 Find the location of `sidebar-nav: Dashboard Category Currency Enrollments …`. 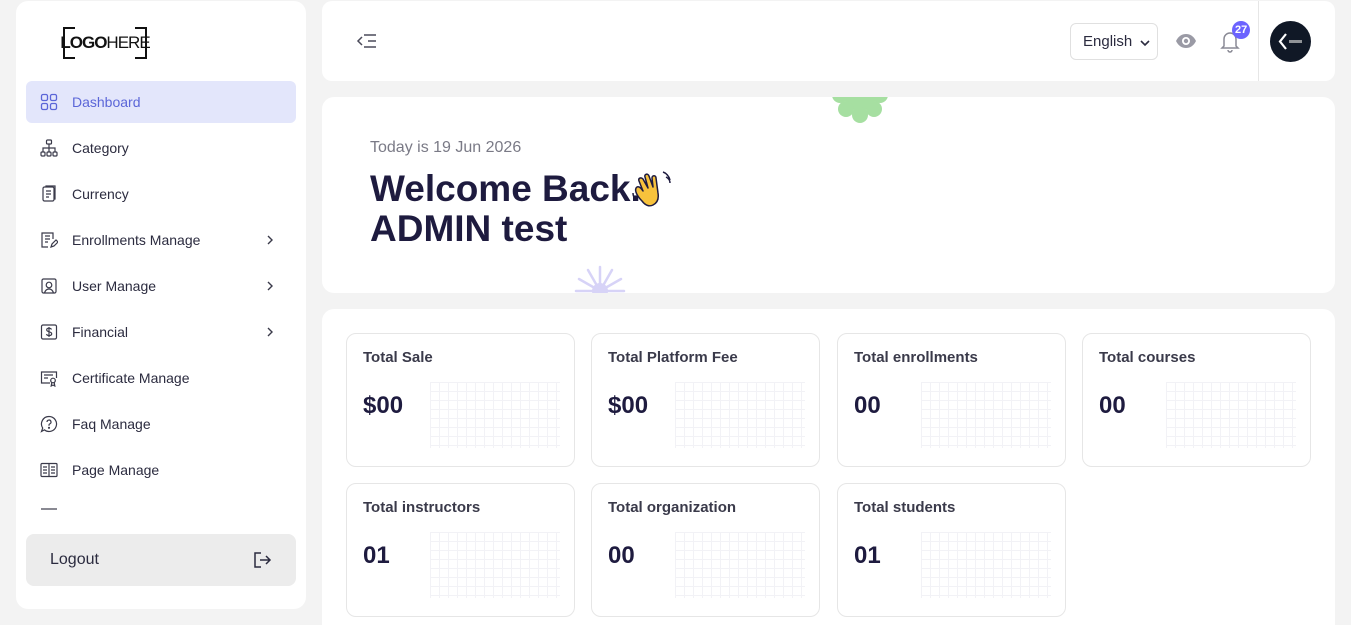

sidebar-nav: Dashboard Category Currency Enrollments … is located at coordinates (161, 296).